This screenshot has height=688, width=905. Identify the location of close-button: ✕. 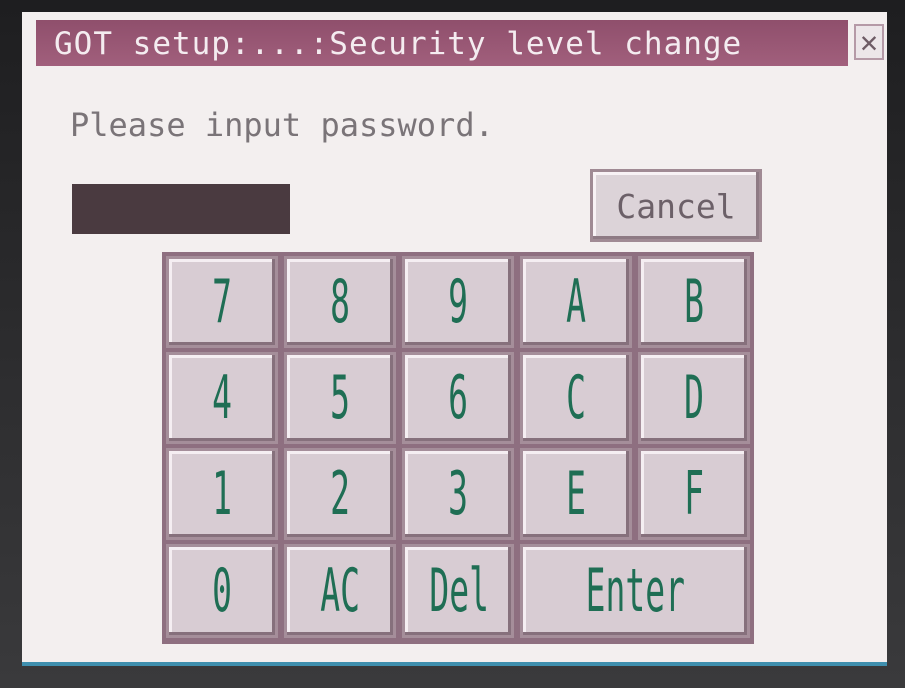
(869, 42).